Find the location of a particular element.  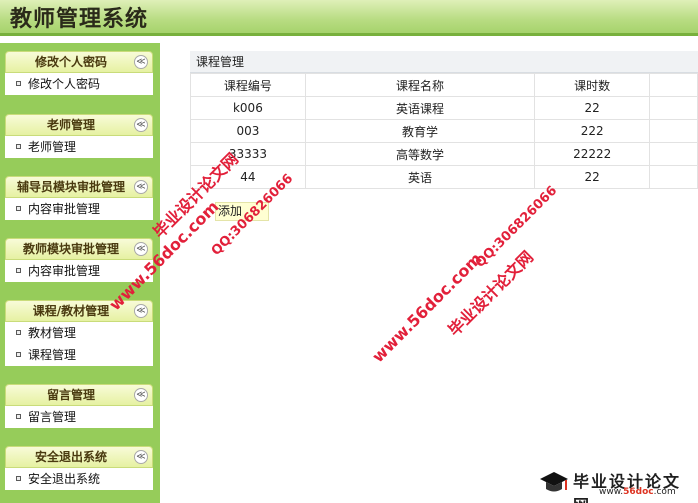

table-cell: 22 is located at coordinates (592, 108).